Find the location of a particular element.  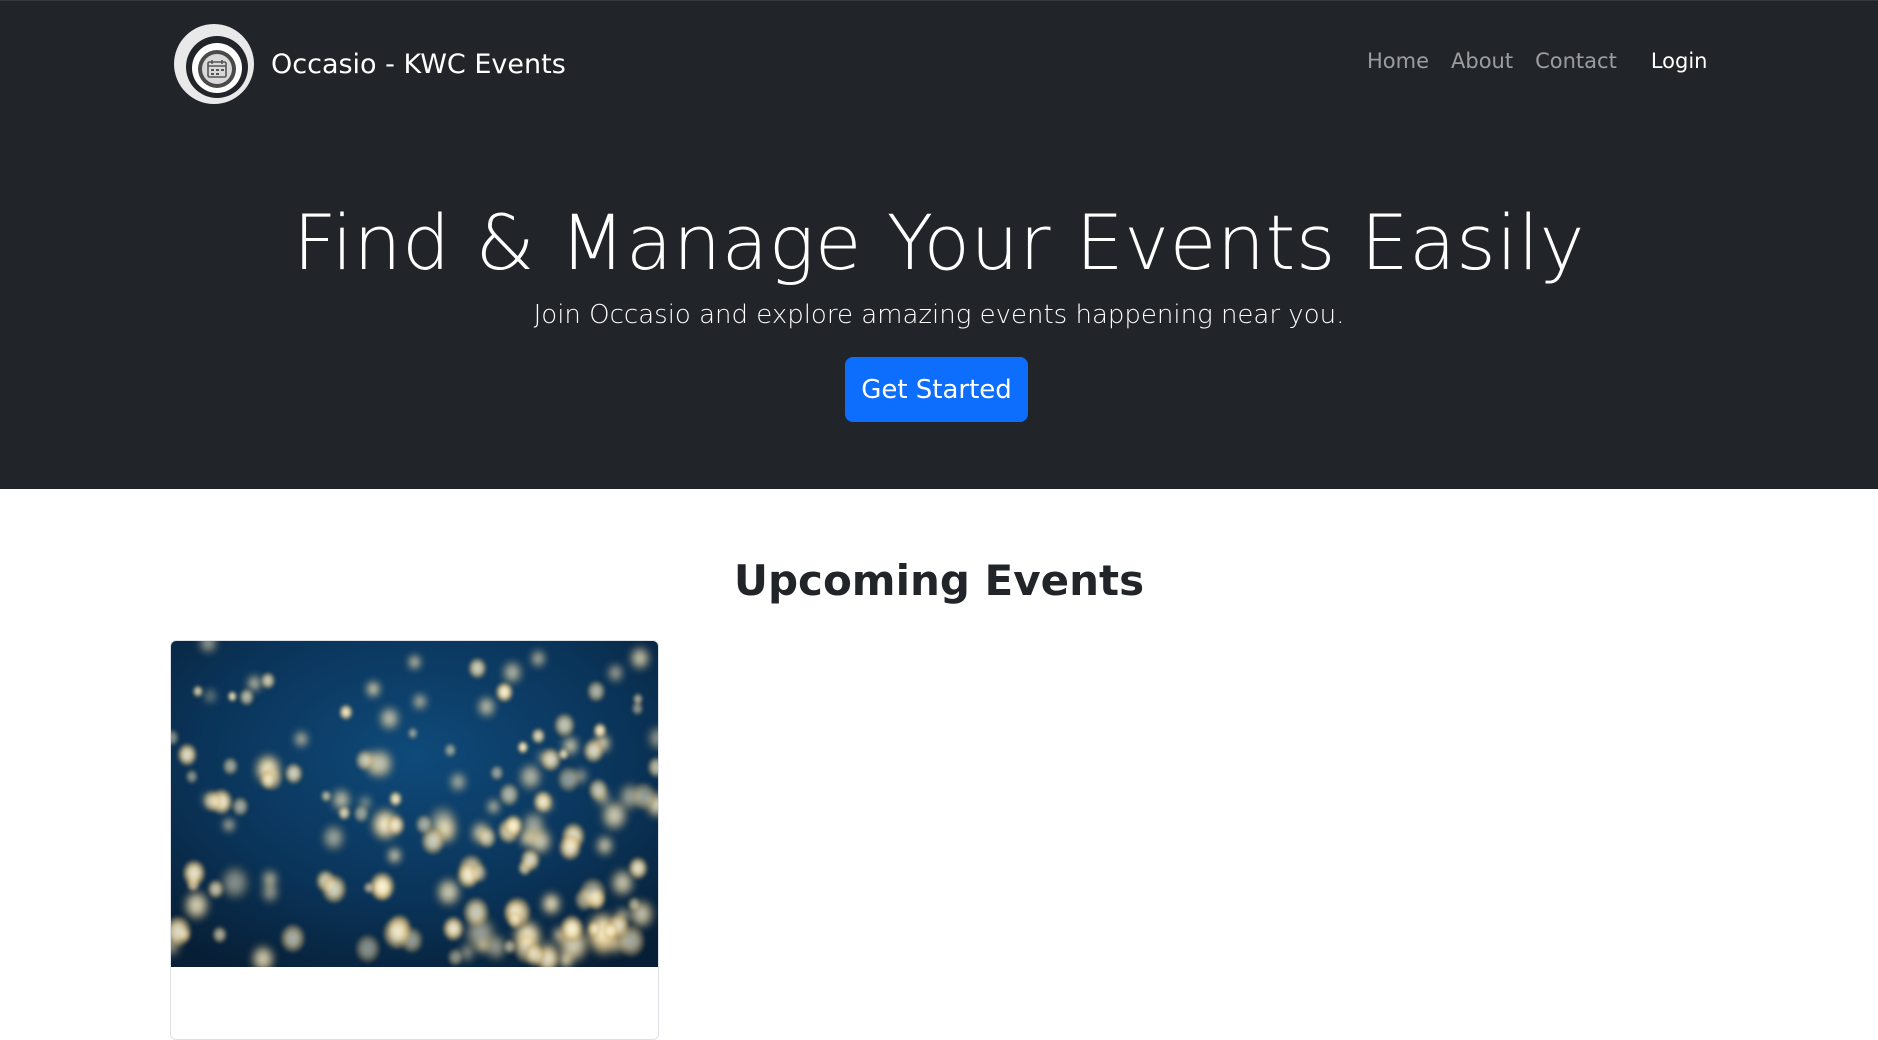

login-link: Login is located at coordinates (1679, 61).